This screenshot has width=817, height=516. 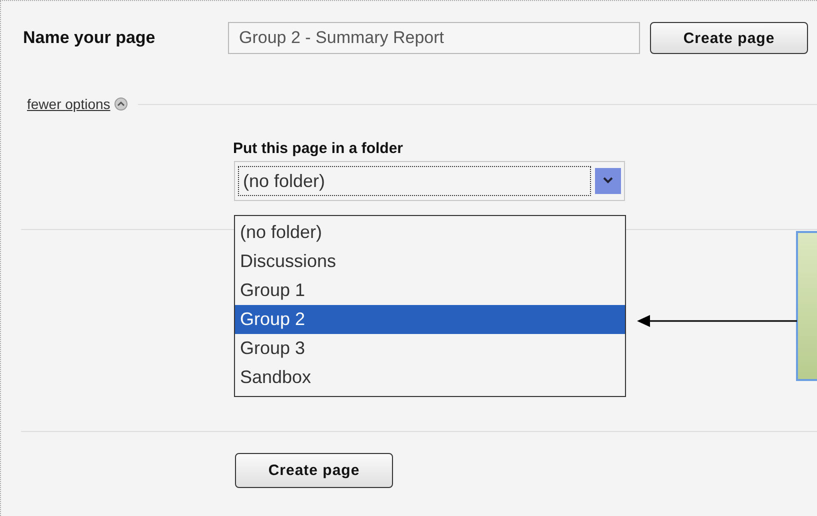 I want to click on folder-dropdown: (no folder), so click(x=429, y=181).